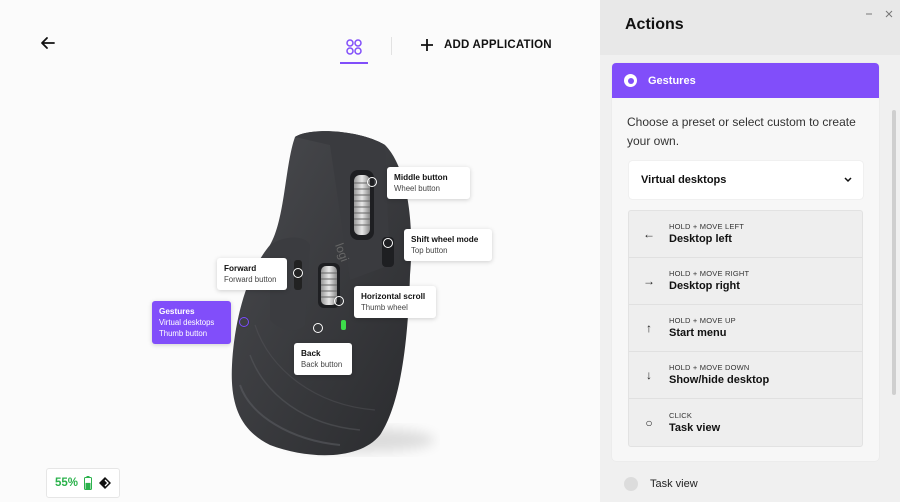 The height and width of the screenshot is (502, 900). Describe the element at coordinates (745, 80) in the screenshot. I see `gestures-option: Gestures` at that location.